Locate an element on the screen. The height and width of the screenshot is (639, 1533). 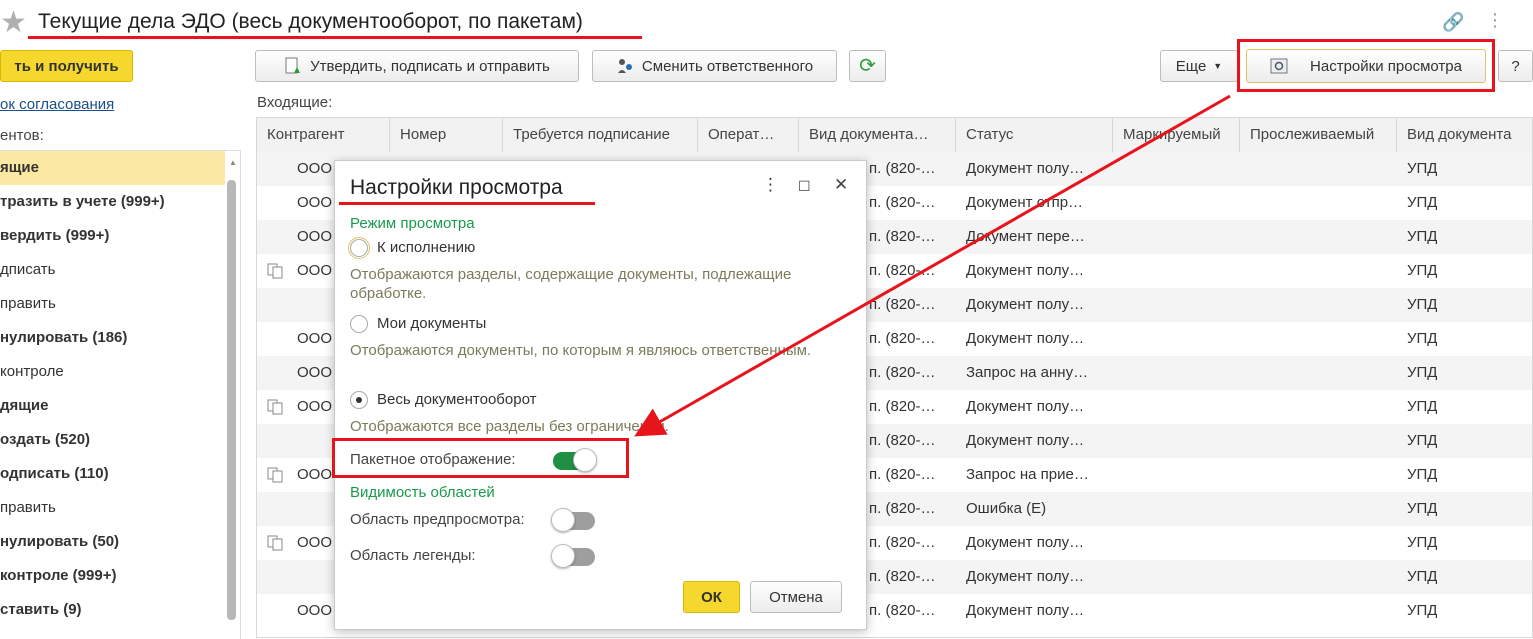
more-vertical-icon: ⋮ is located at coordinates (1495, 20).